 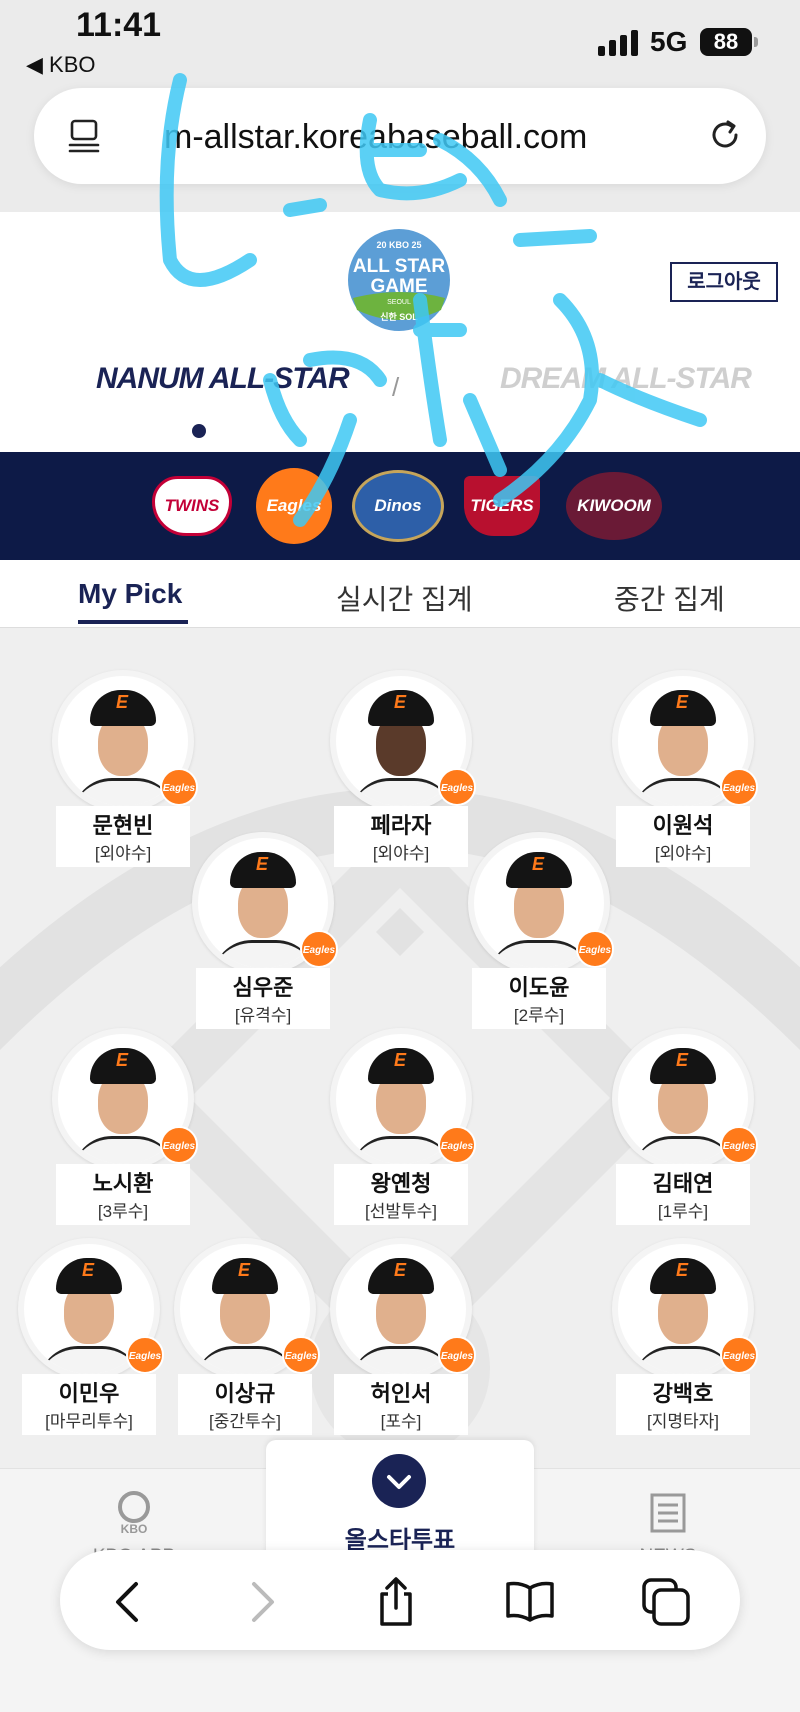 What do you see at coordinates (119, 25) in the screenshot?
I see `status-time: 11:41` at bounding box center [119, 25].